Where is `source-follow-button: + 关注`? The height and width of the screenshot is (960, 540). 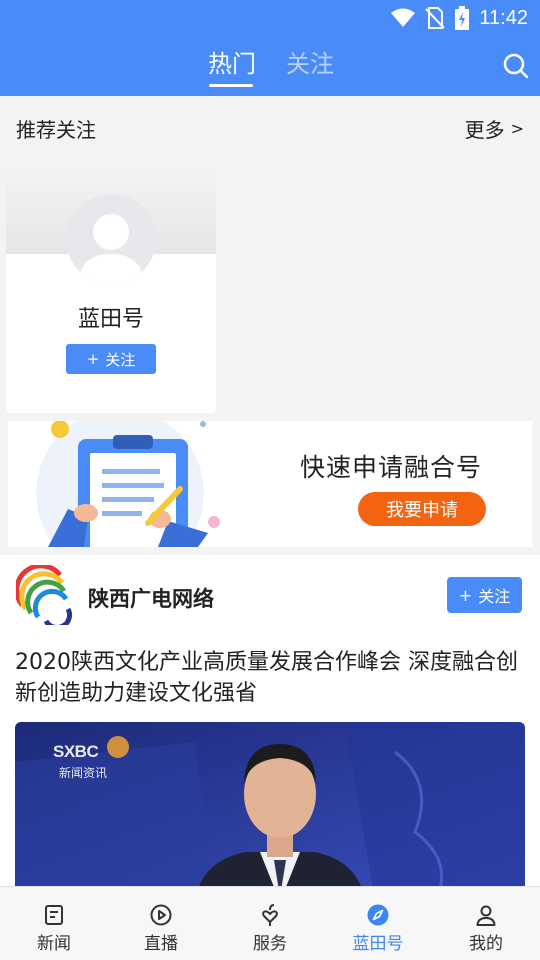 source-follow-button: + 关注 is located at coordinates (484, 595).